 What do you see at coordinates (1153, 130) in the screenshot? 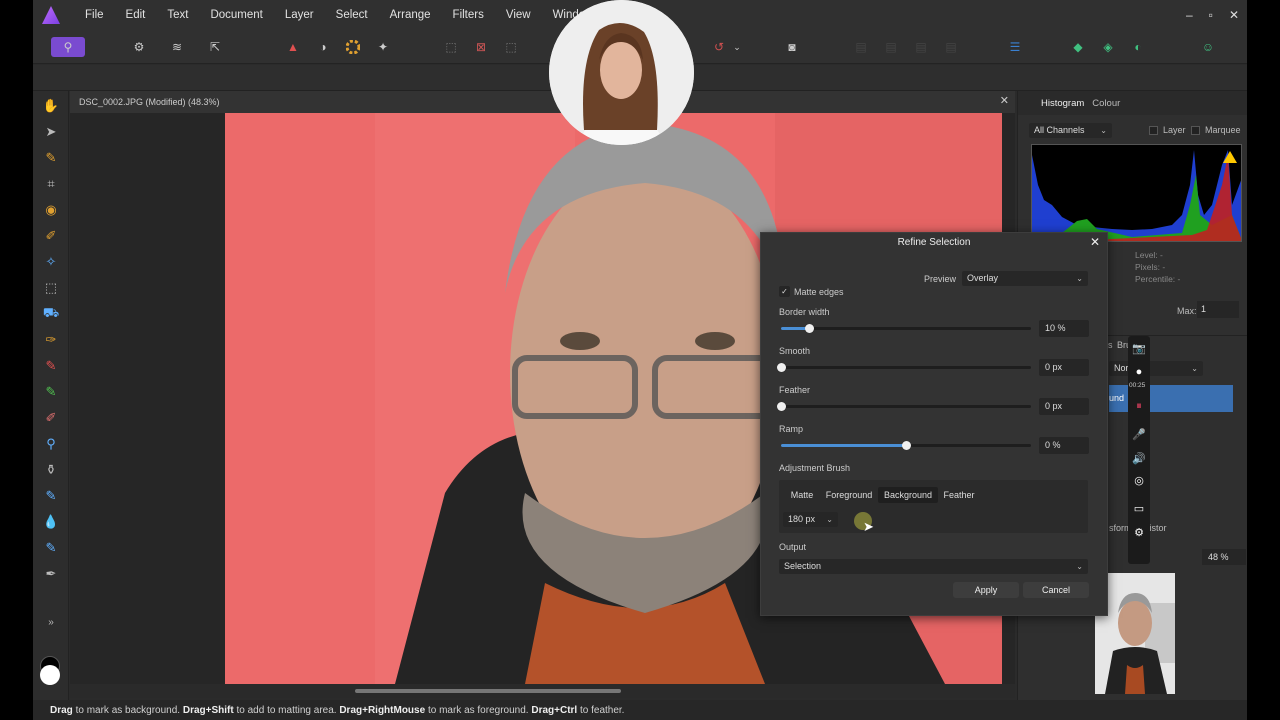
I see `layer-checkbox` at bounding box center [1153, 130].